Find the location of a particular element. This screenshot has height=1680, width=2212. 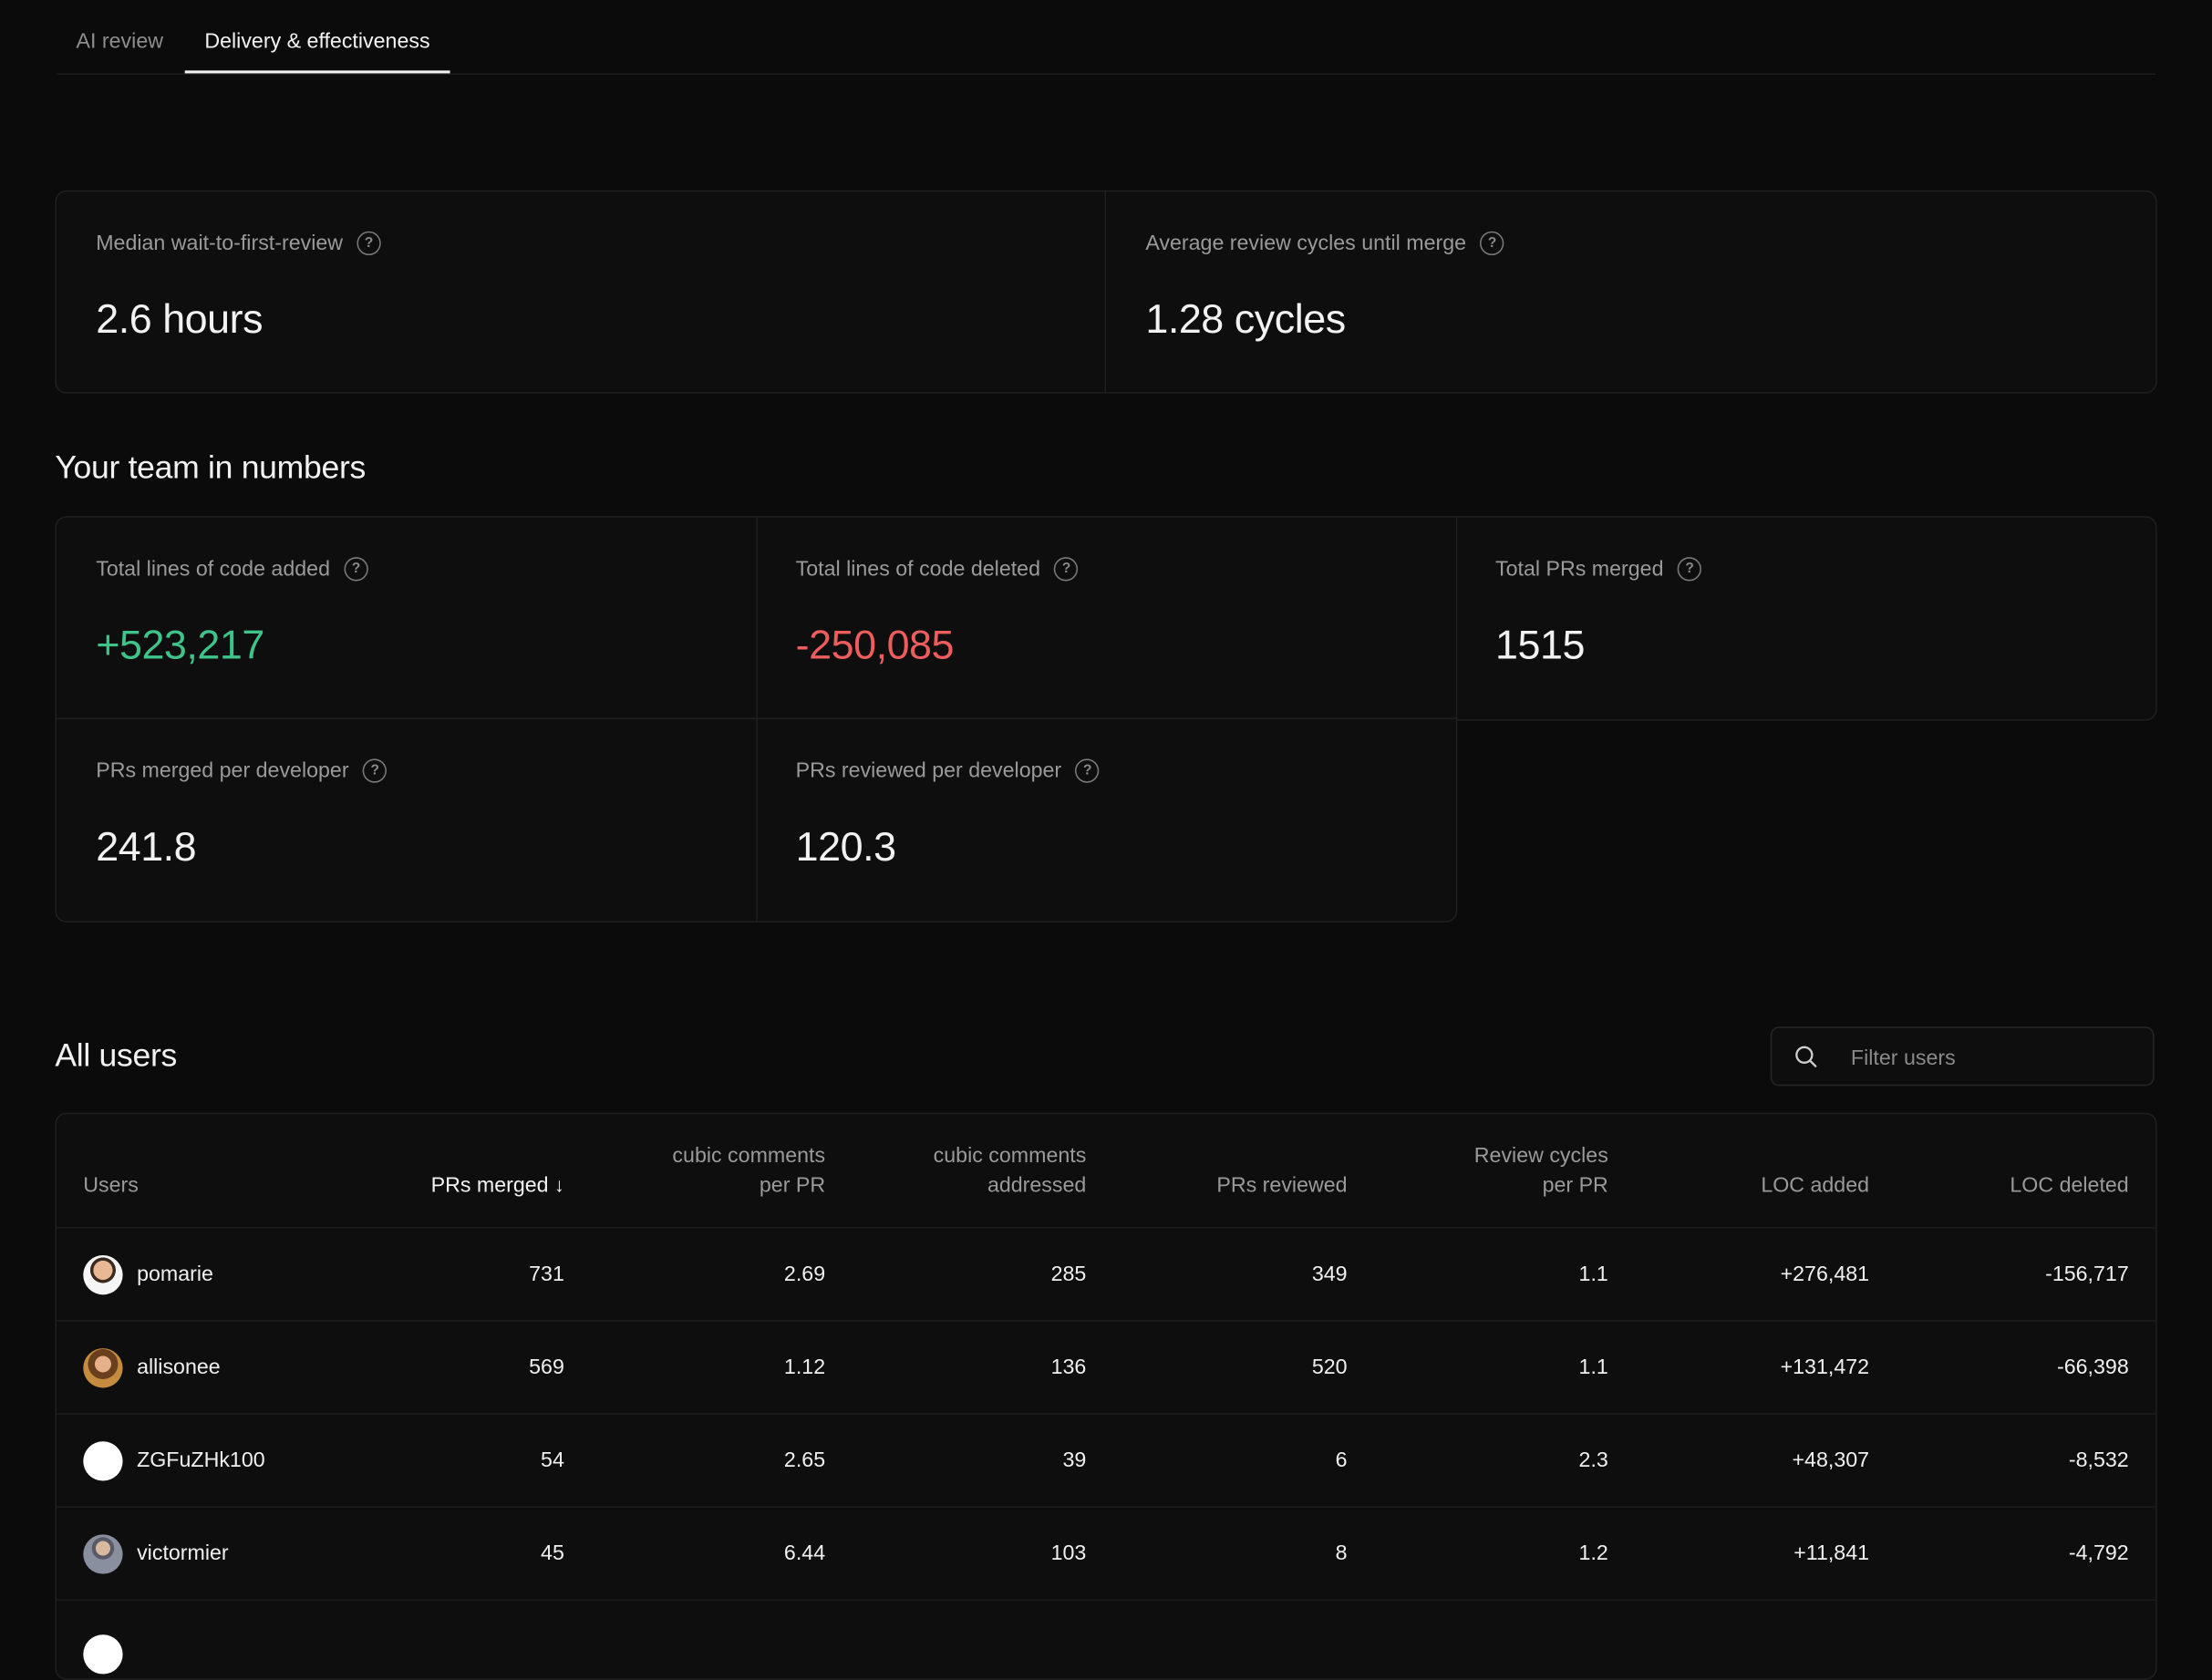

column-header-prs-merged: PRs merged ↓ is located at coordinates (451, 1171).